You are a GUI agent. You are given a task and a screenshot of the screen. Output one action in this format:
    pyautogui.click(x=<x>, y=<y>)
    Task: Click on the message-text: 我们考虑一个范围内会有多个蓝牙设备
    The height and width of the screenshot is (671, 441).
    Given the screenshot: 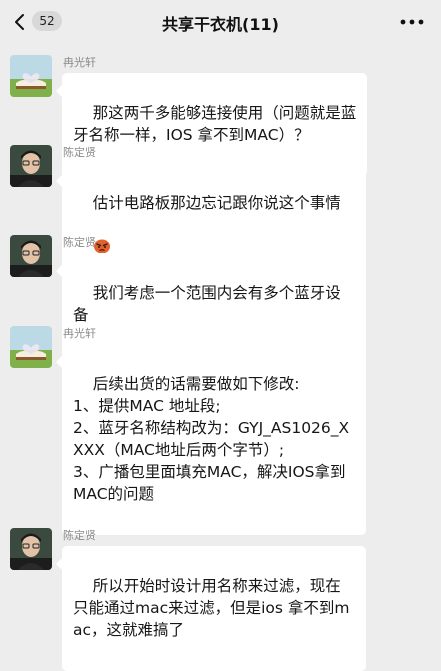 What is the action you would take?
    pyautogui.click(x=207, y=304)
    